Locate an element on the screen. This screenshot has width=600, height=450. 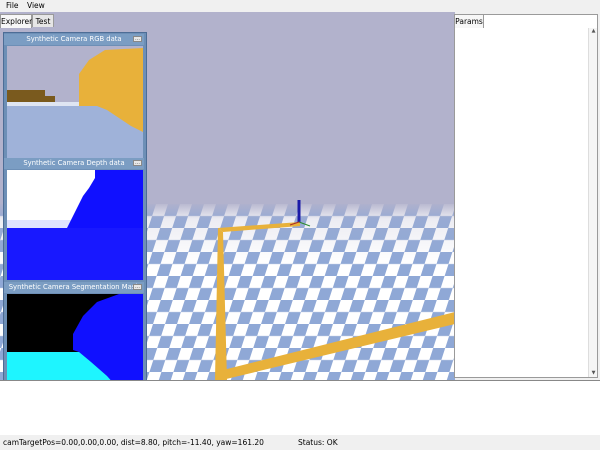
menu-bar: File View is located at coordinates (300, 6).